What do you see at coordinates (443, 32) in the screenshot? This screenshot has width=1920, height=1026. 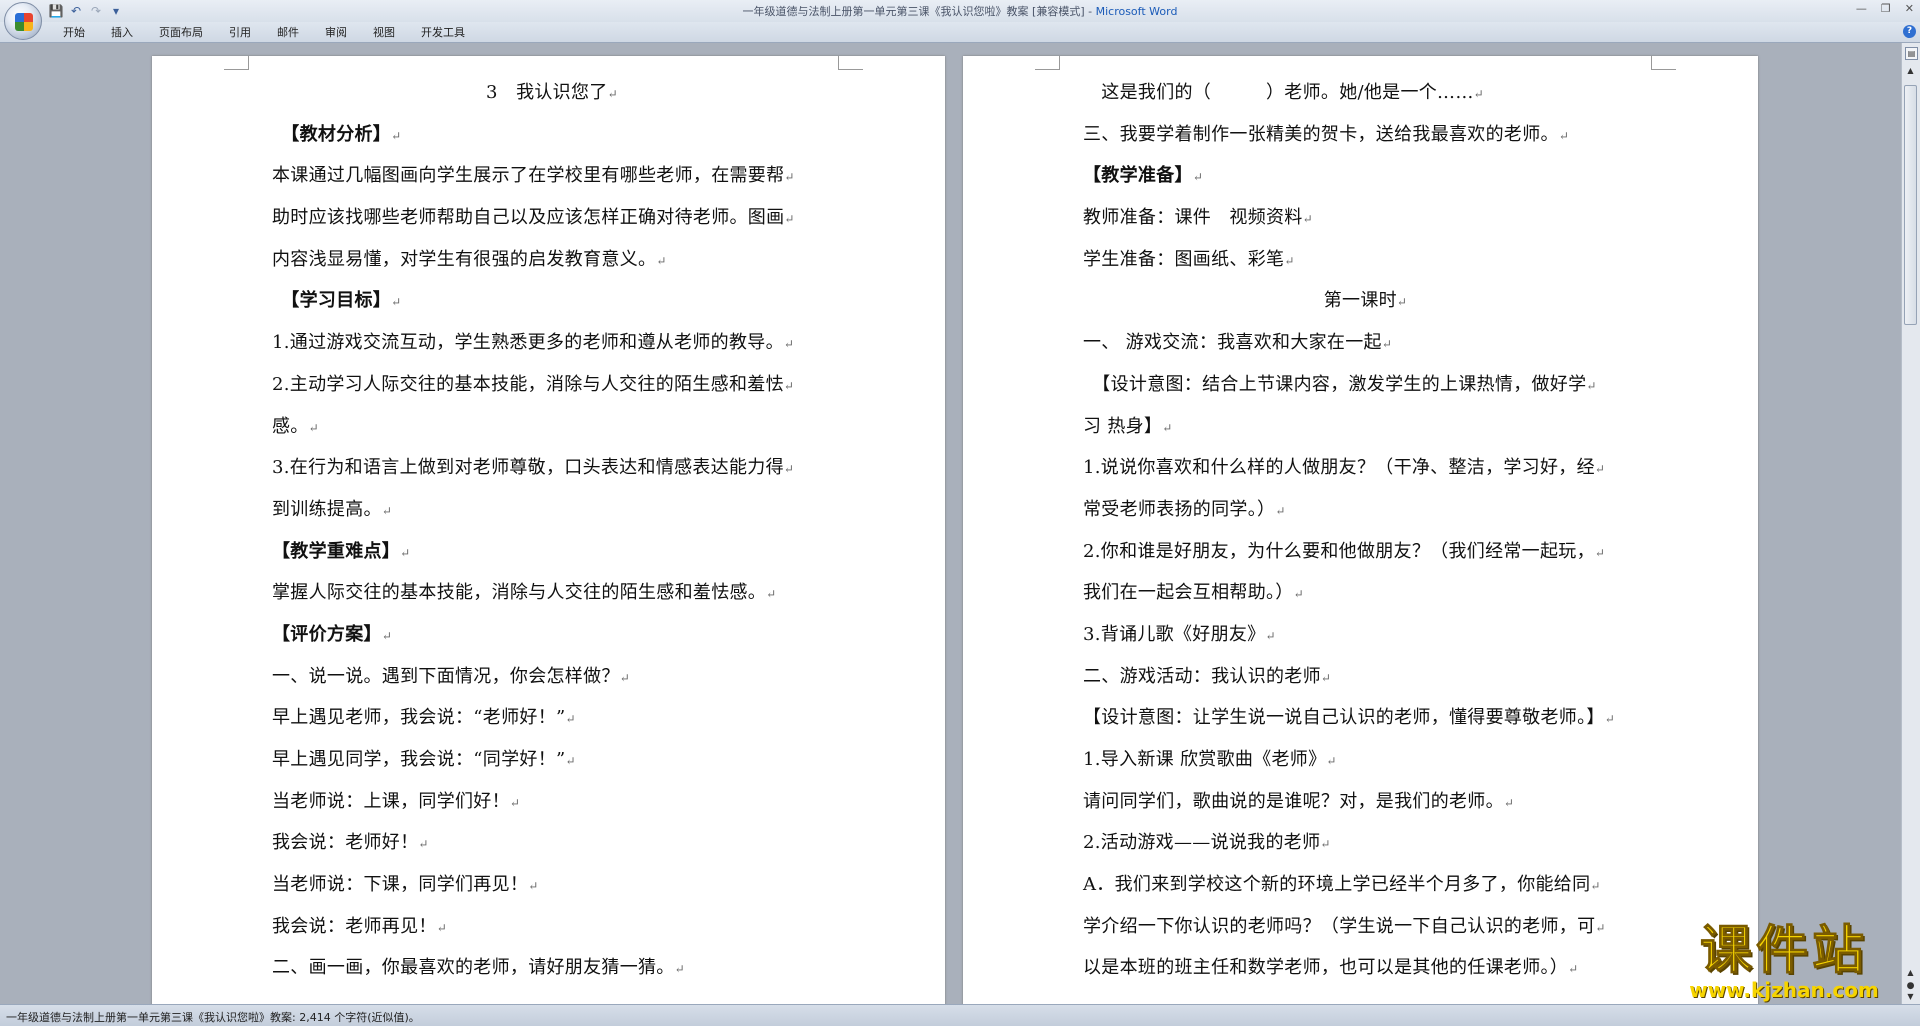 I see `tab-7: 开发工具` at bounding box center [443, 32].